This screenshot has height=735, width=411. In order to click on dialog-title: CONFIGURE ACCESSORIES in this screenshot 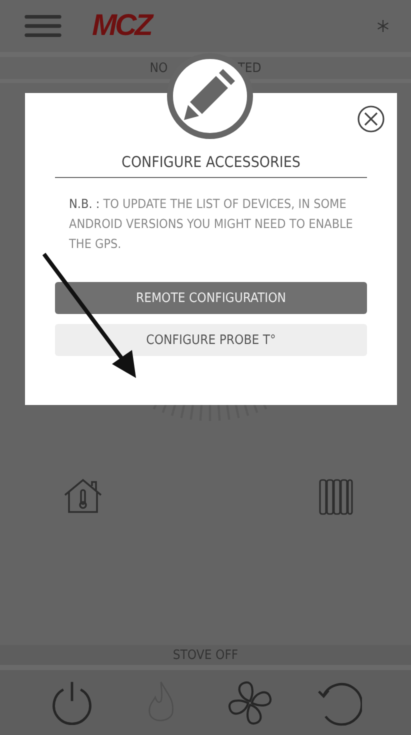, I will do `click(211, 165)`.